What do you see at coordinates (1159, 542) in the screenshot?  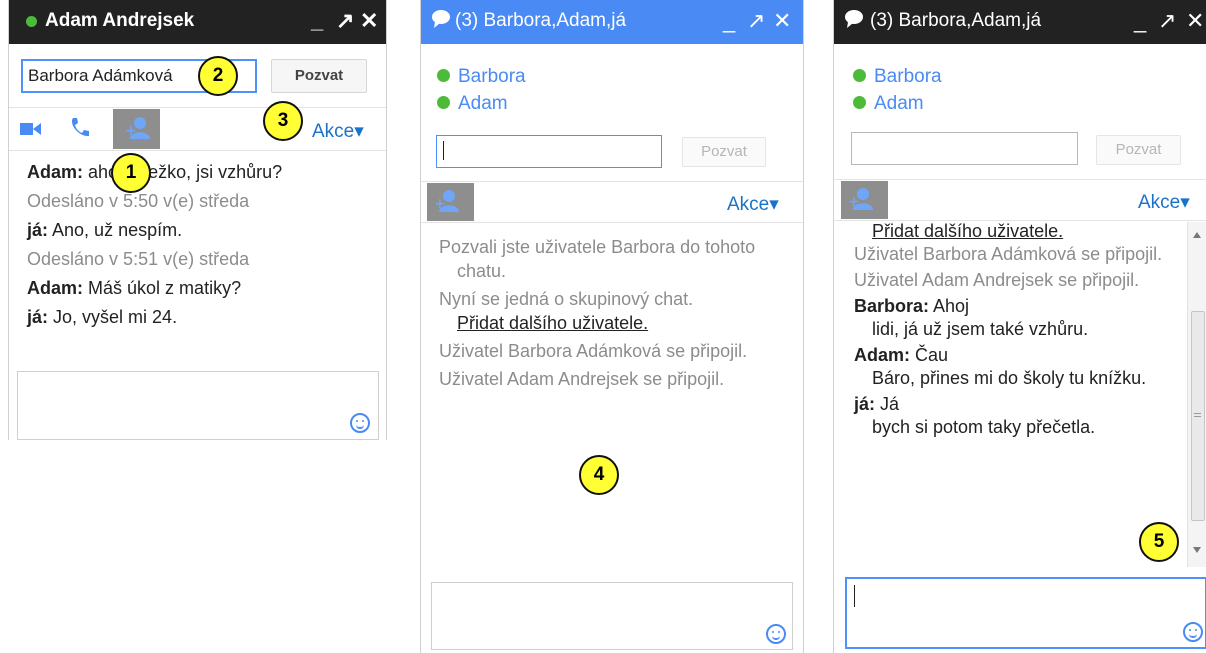 I see `callout-5: 5` at bounding box center [1159, 542].